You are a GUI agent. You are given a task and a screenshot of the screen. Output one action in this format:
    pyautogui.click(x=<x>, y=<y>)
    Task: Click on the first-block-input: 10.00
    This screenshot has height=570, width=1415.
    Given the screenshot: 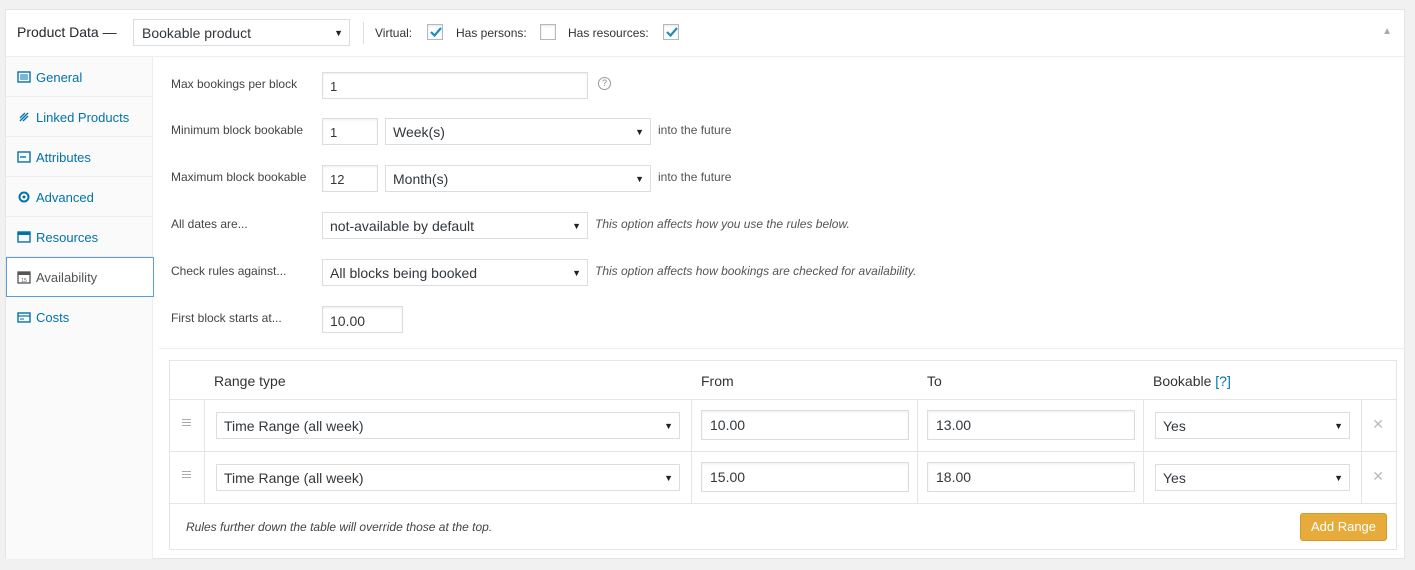 What is the action you would take?
    pyautogui.click(x=362, y=319)
    